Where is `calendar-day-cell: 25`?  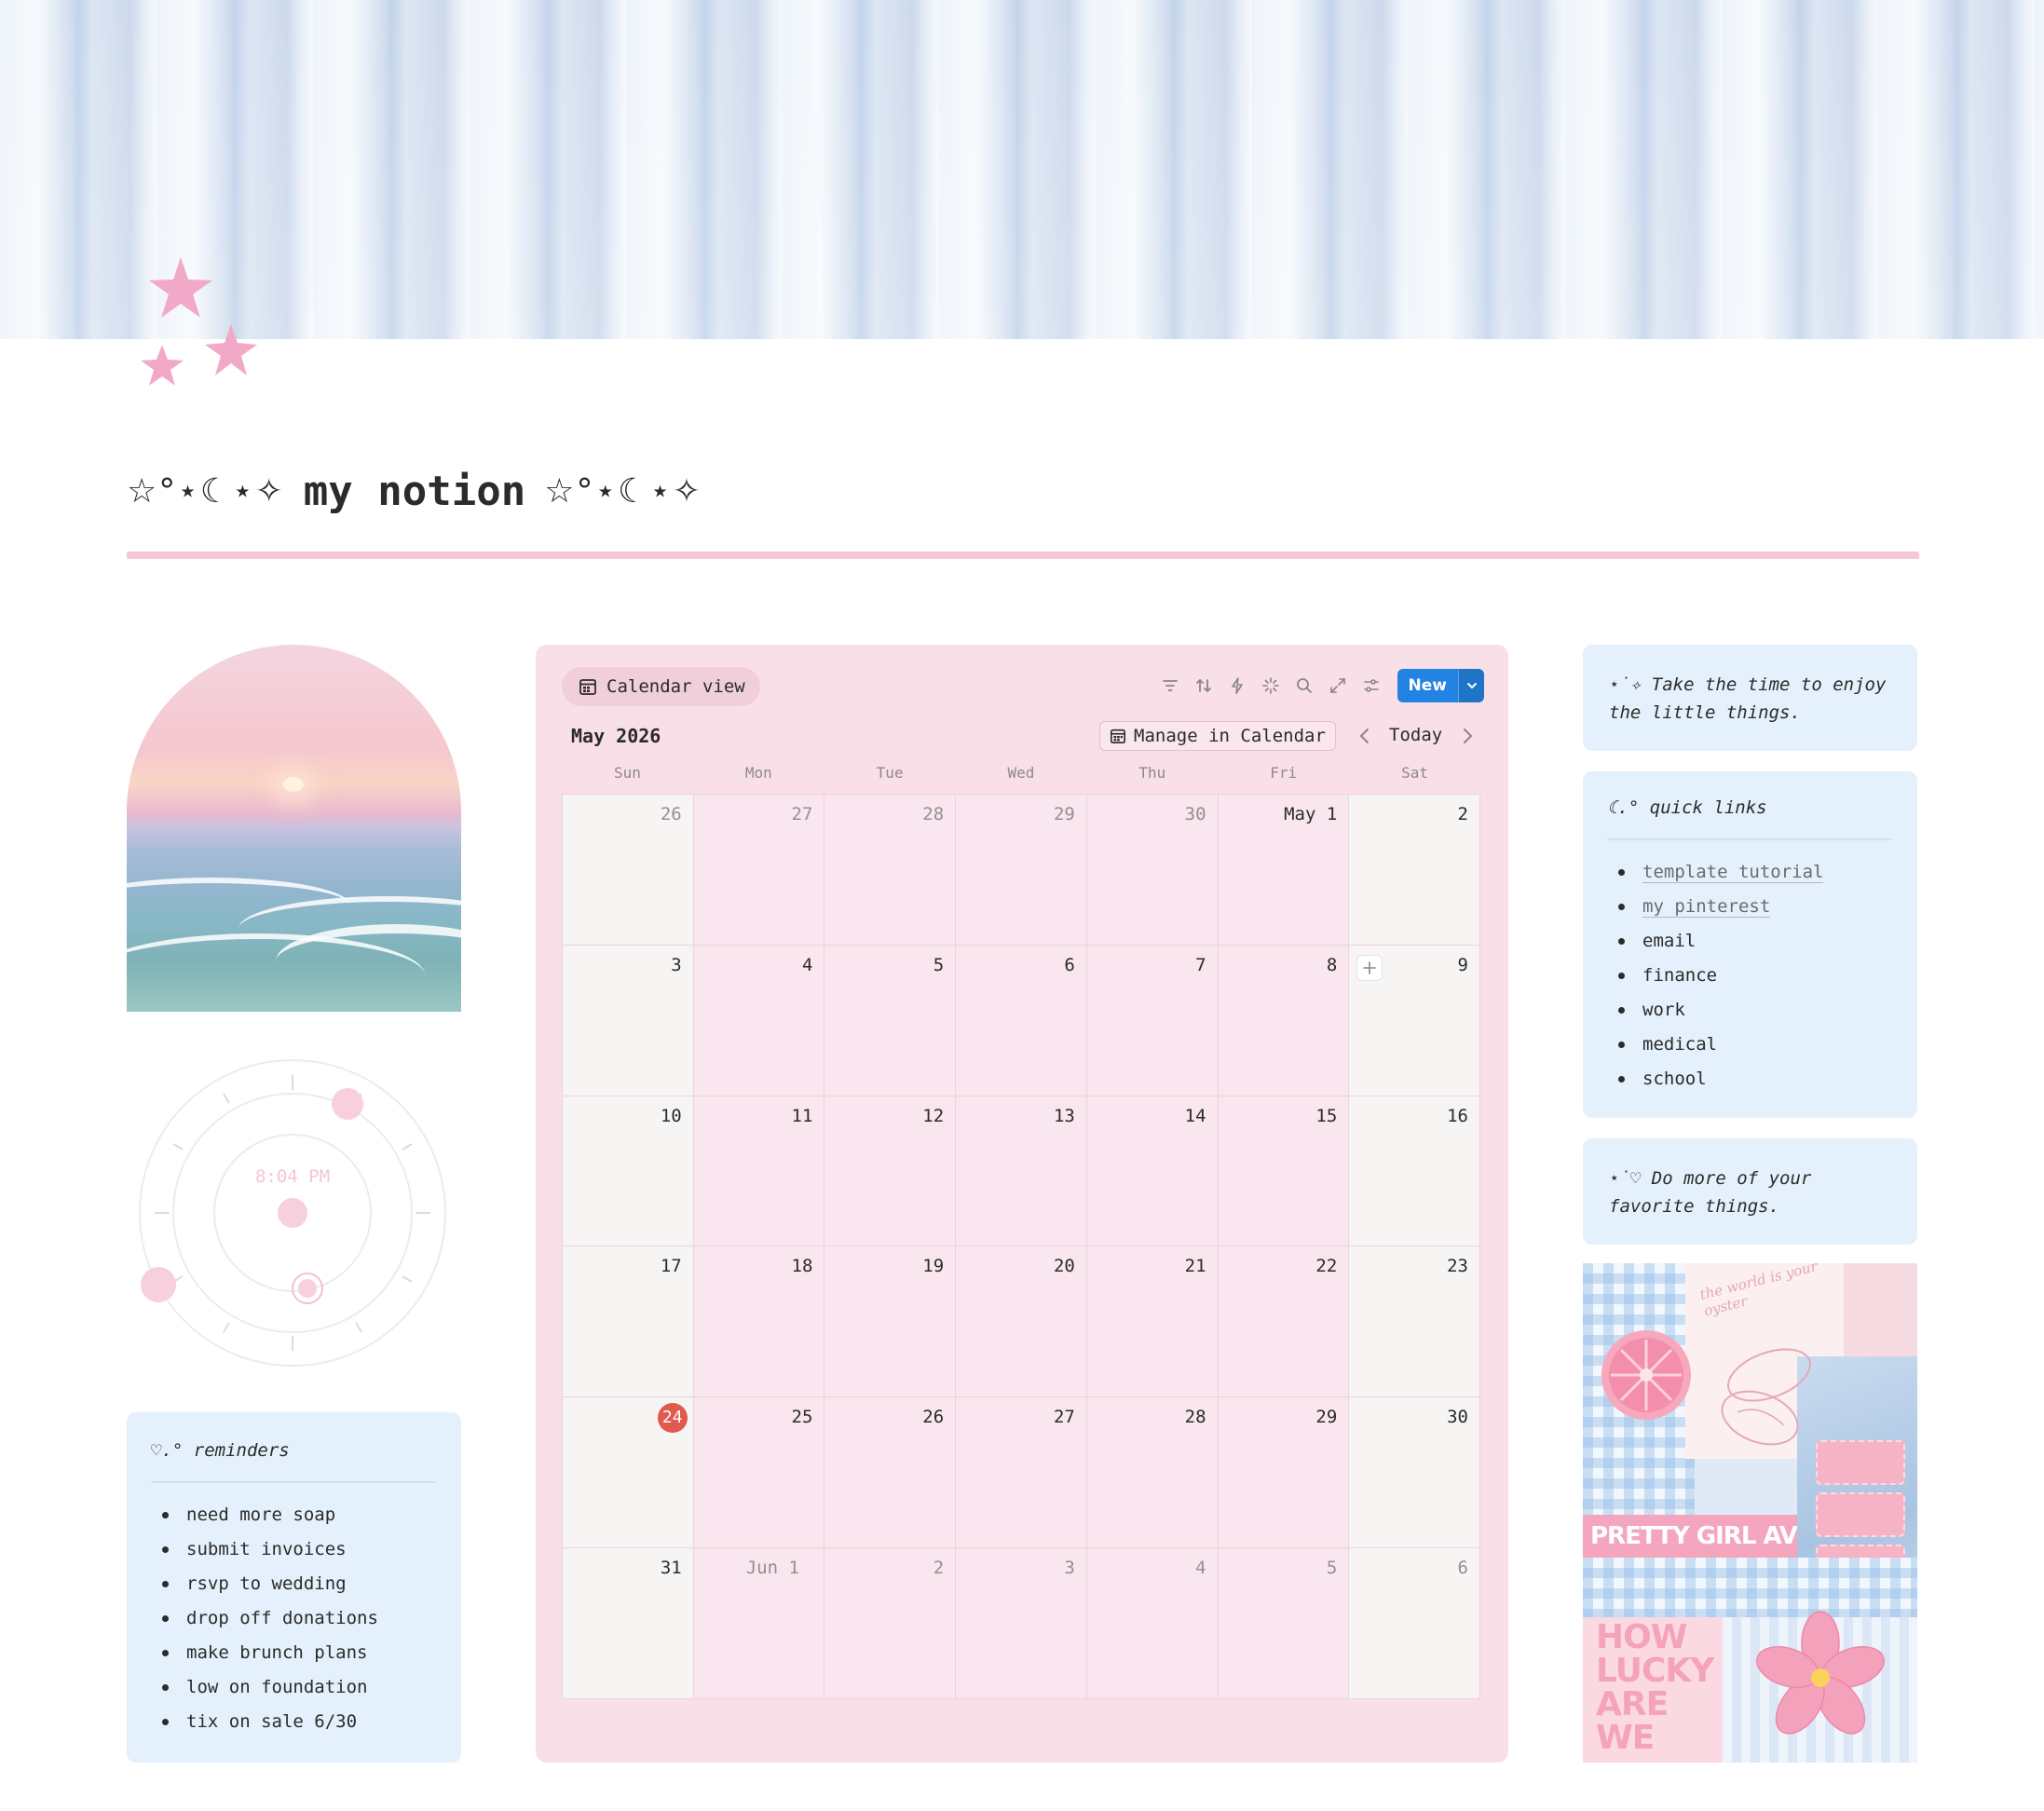
calendar-day-cell: 25 is located at coordinates (759, 1473).